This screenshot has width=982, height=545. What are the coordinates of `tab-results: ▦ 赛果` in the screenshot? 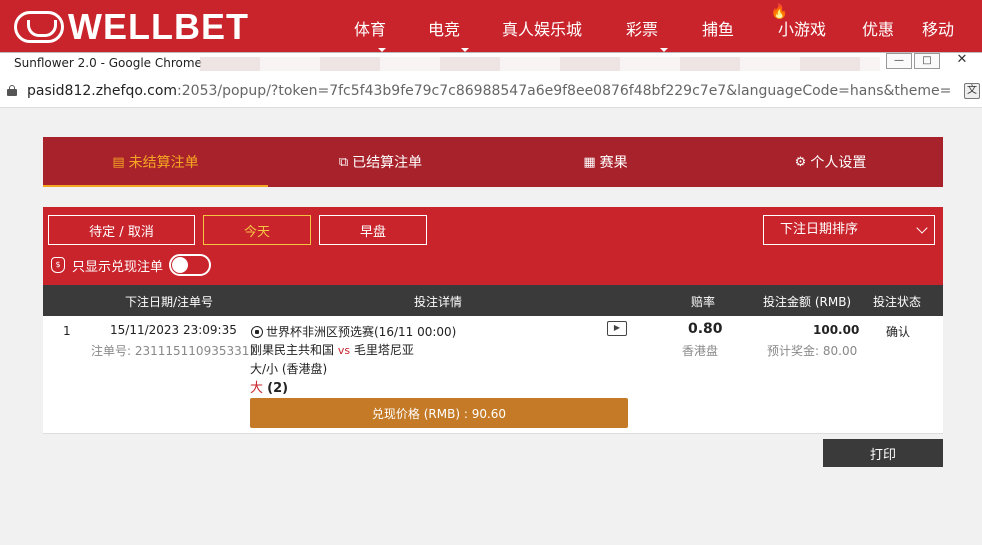 It's located at (605, 162).